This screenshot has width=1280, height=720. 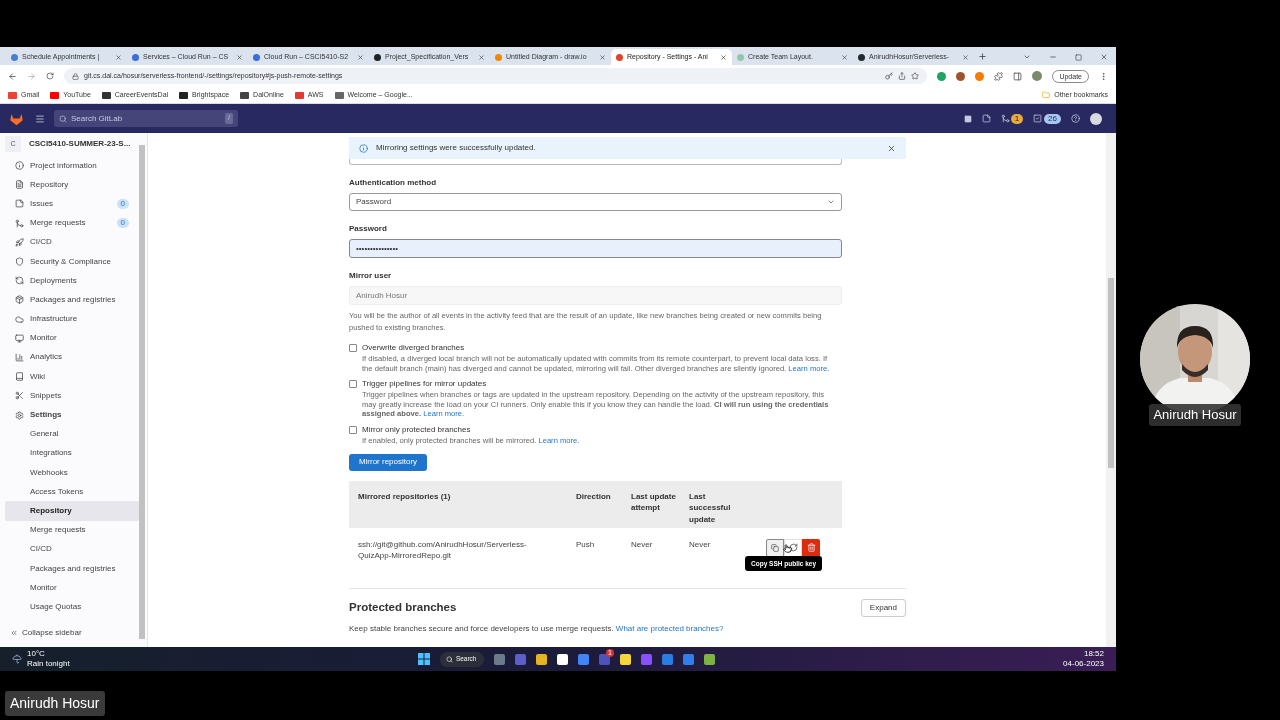 What do you see at coordinates (48, 659) in the screenshot?
I see `weather-widget: 10°C Rain tonight` at bounding box center [48, 659].